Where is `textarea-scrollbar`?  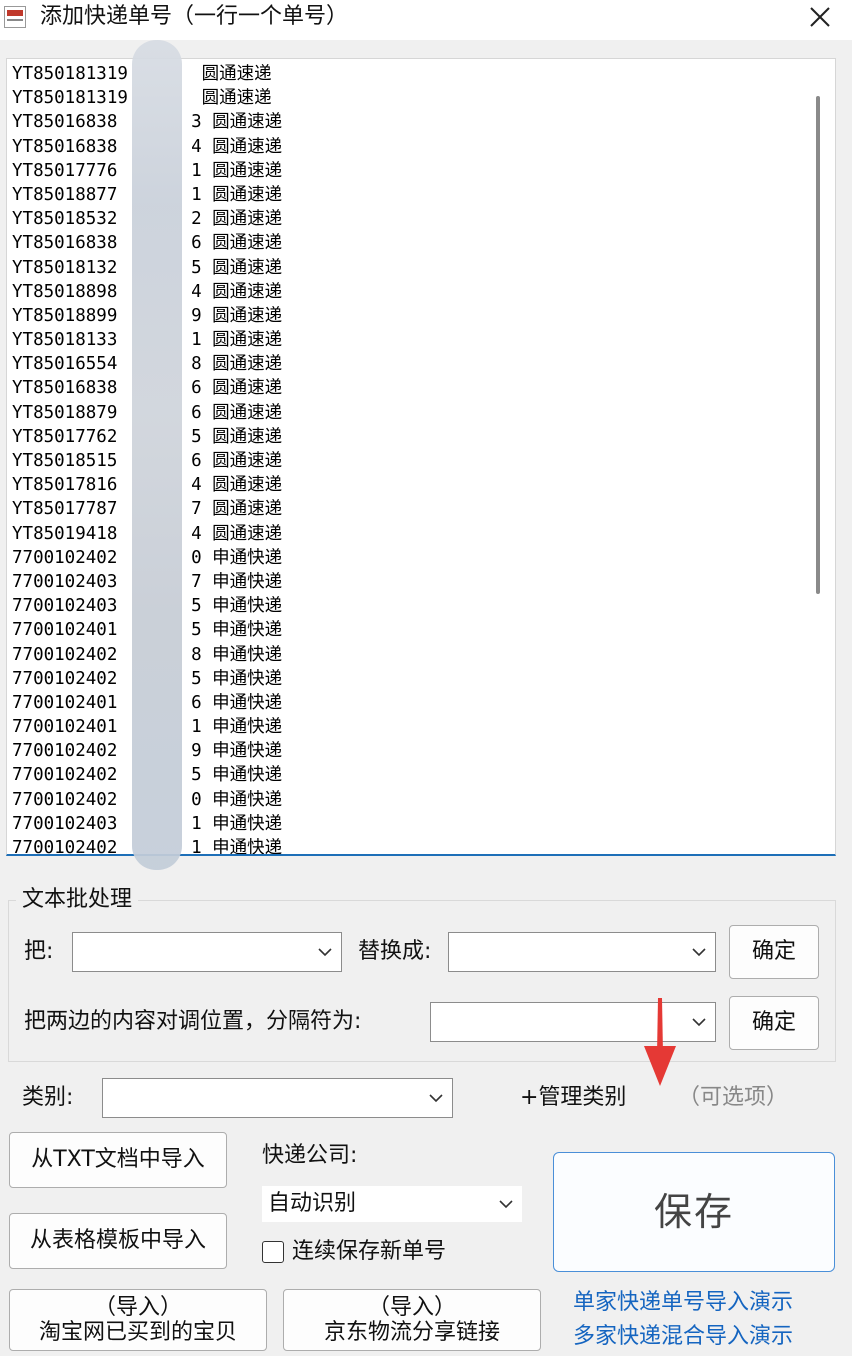
textarea-scrollbar is located at coordinates (818, 345).